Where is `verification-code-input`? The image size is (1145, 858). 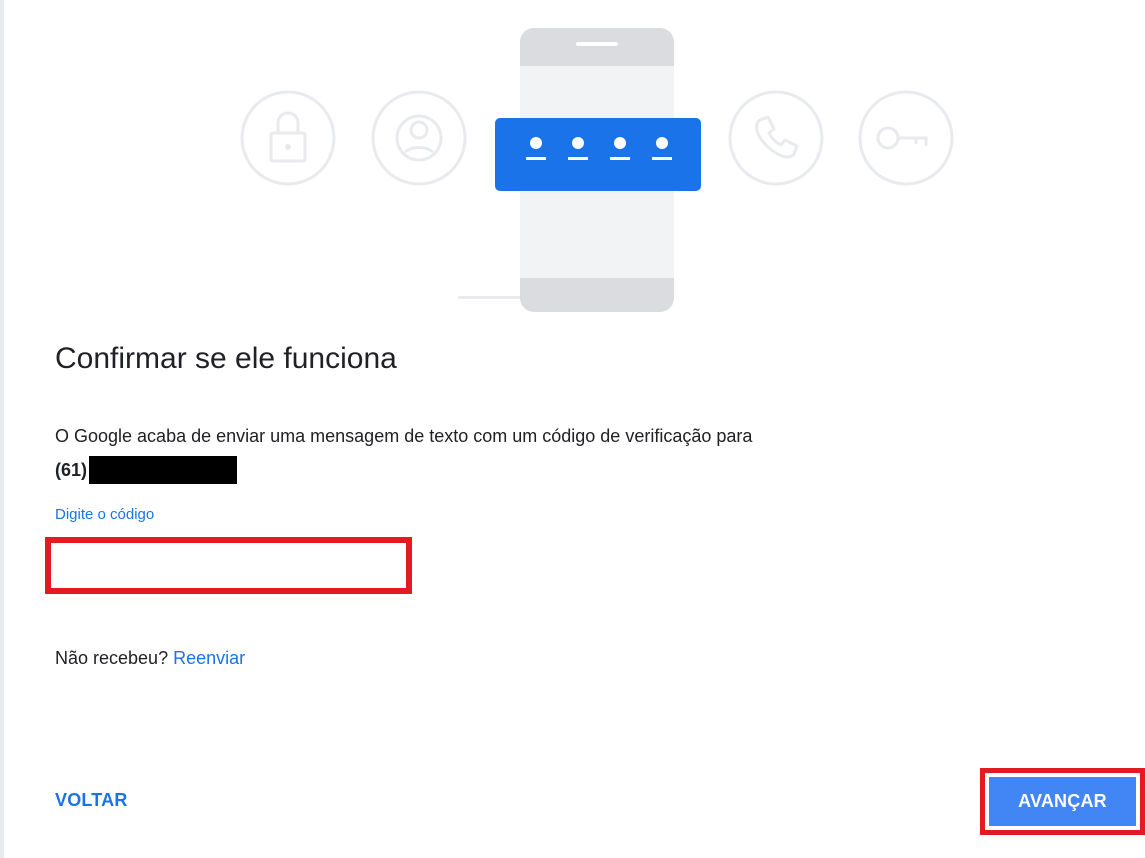
verification-code-input is located at coordinates (228, 565).